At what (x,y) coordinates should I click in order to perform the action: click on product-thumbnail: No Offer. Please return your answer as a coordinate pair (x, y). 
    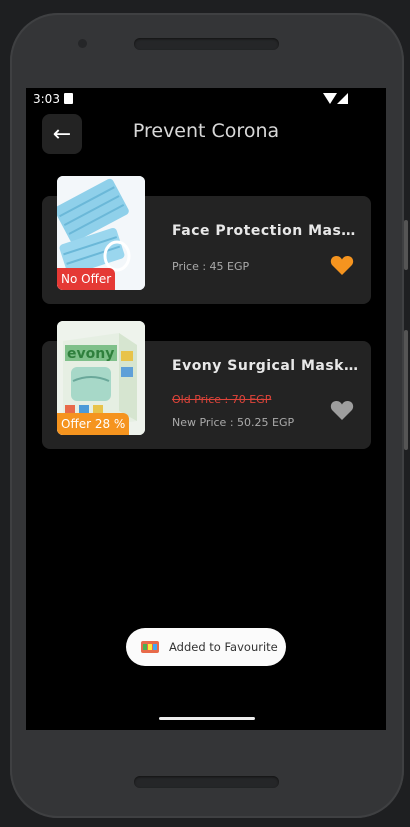
    Looking at the image, I should click on (101, 233).